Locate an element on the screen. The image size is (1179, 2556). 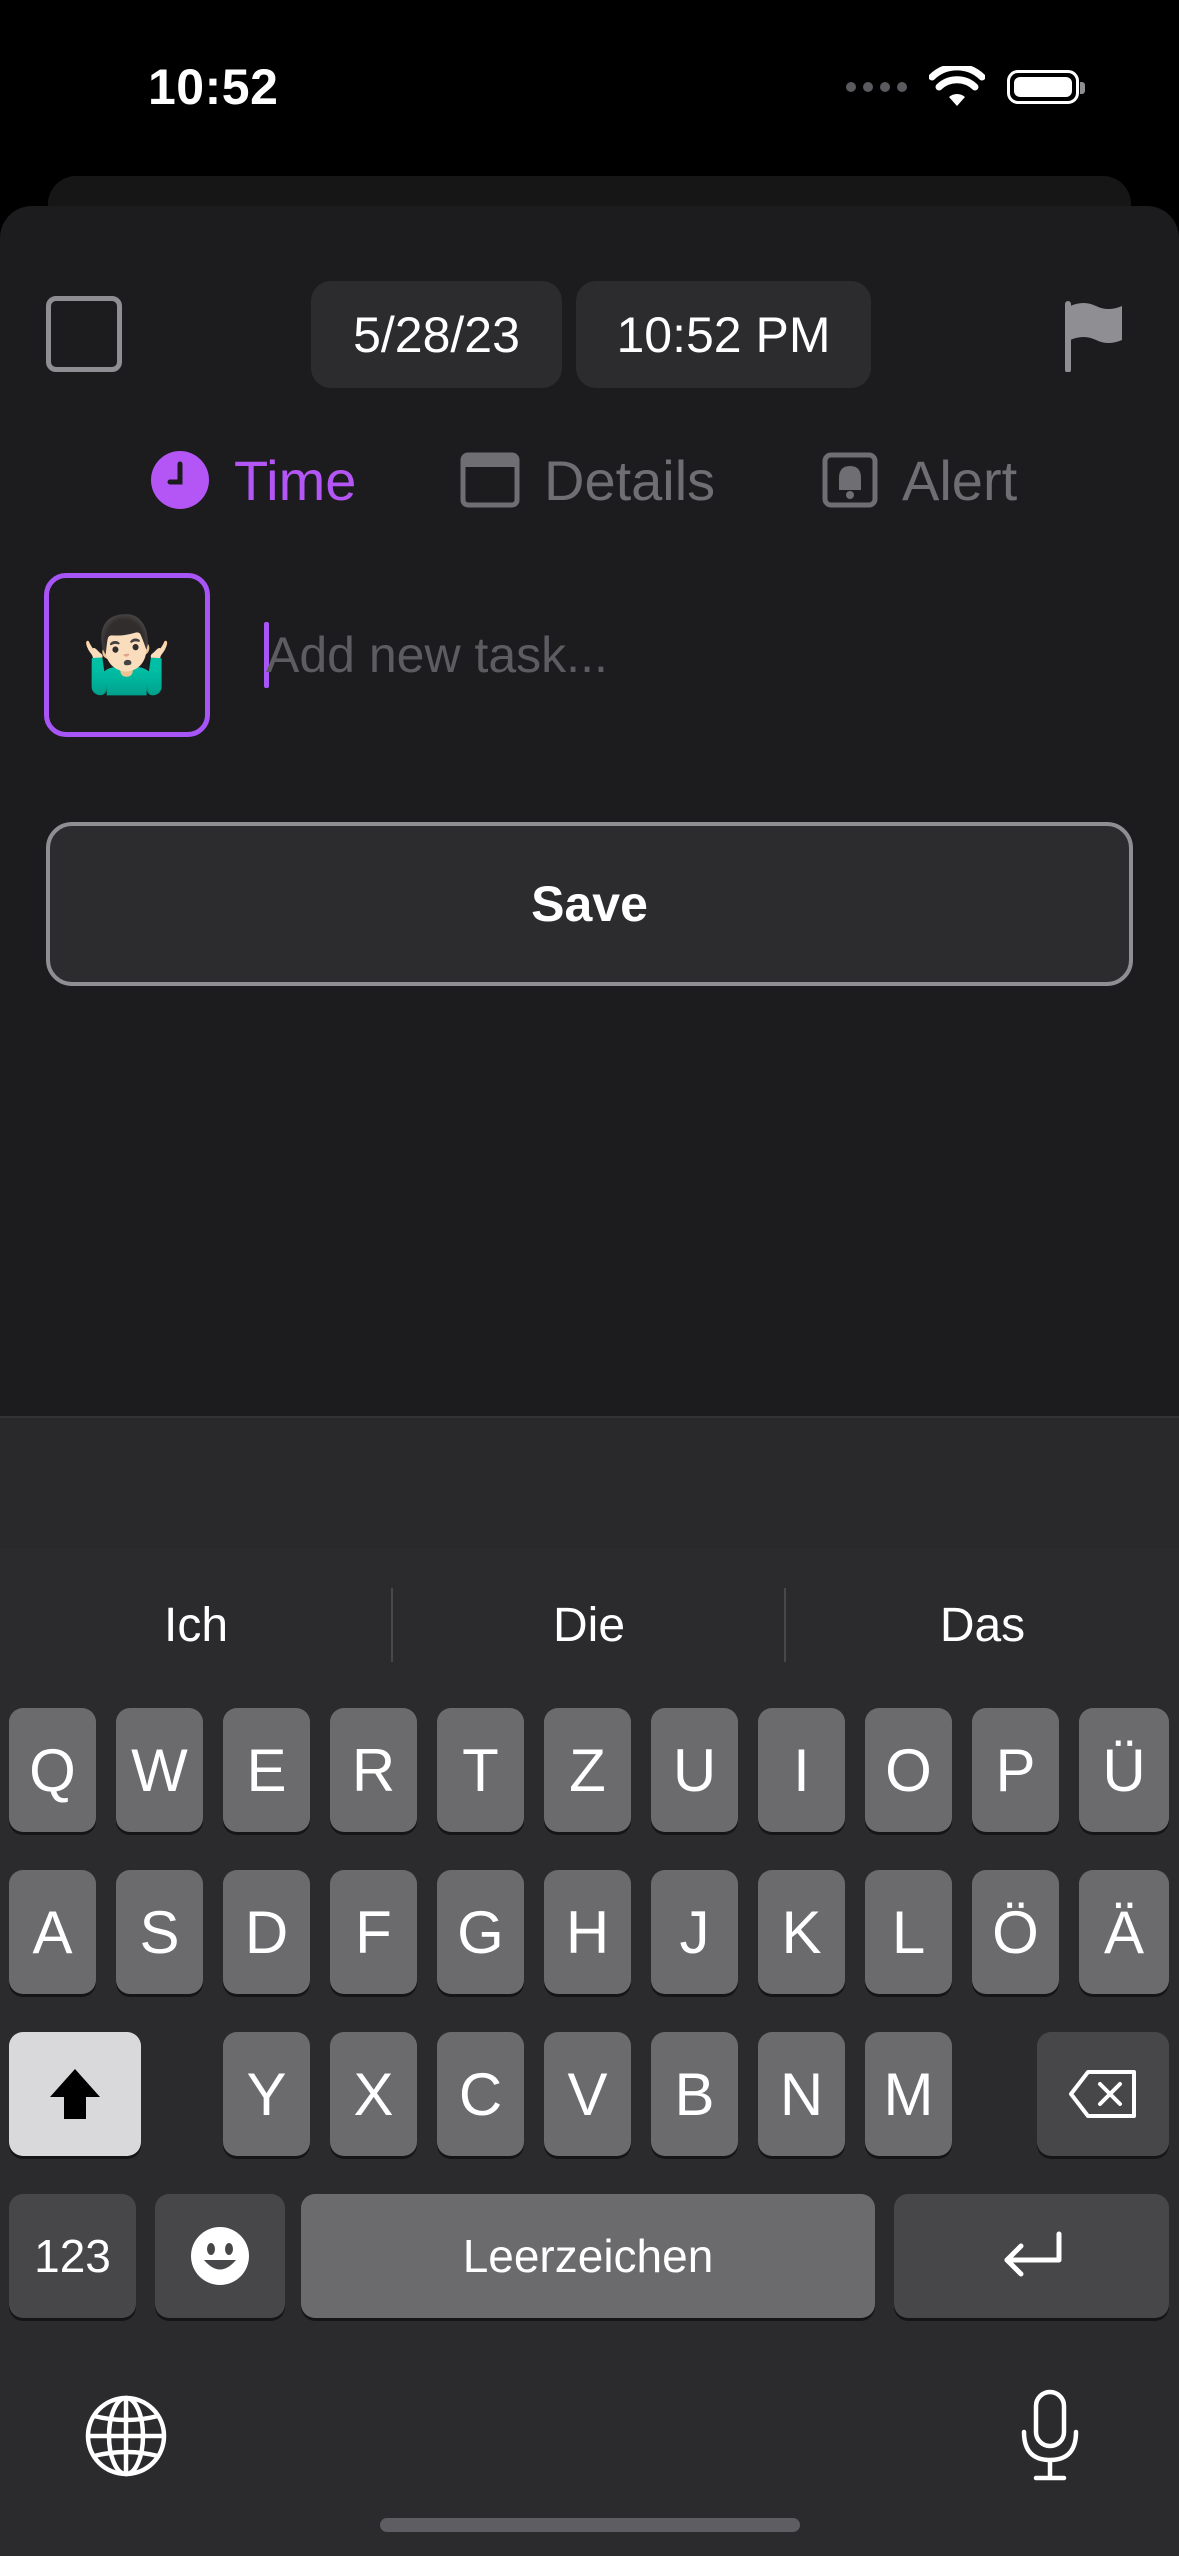
tab-alert: Alert is located at coordinates (919, 480).